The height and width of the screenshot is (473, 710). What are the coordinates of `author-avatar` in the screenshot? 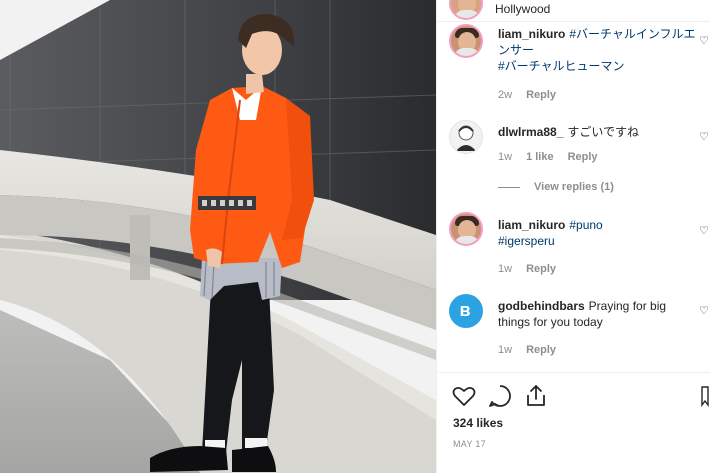 It's located at (466, 10).